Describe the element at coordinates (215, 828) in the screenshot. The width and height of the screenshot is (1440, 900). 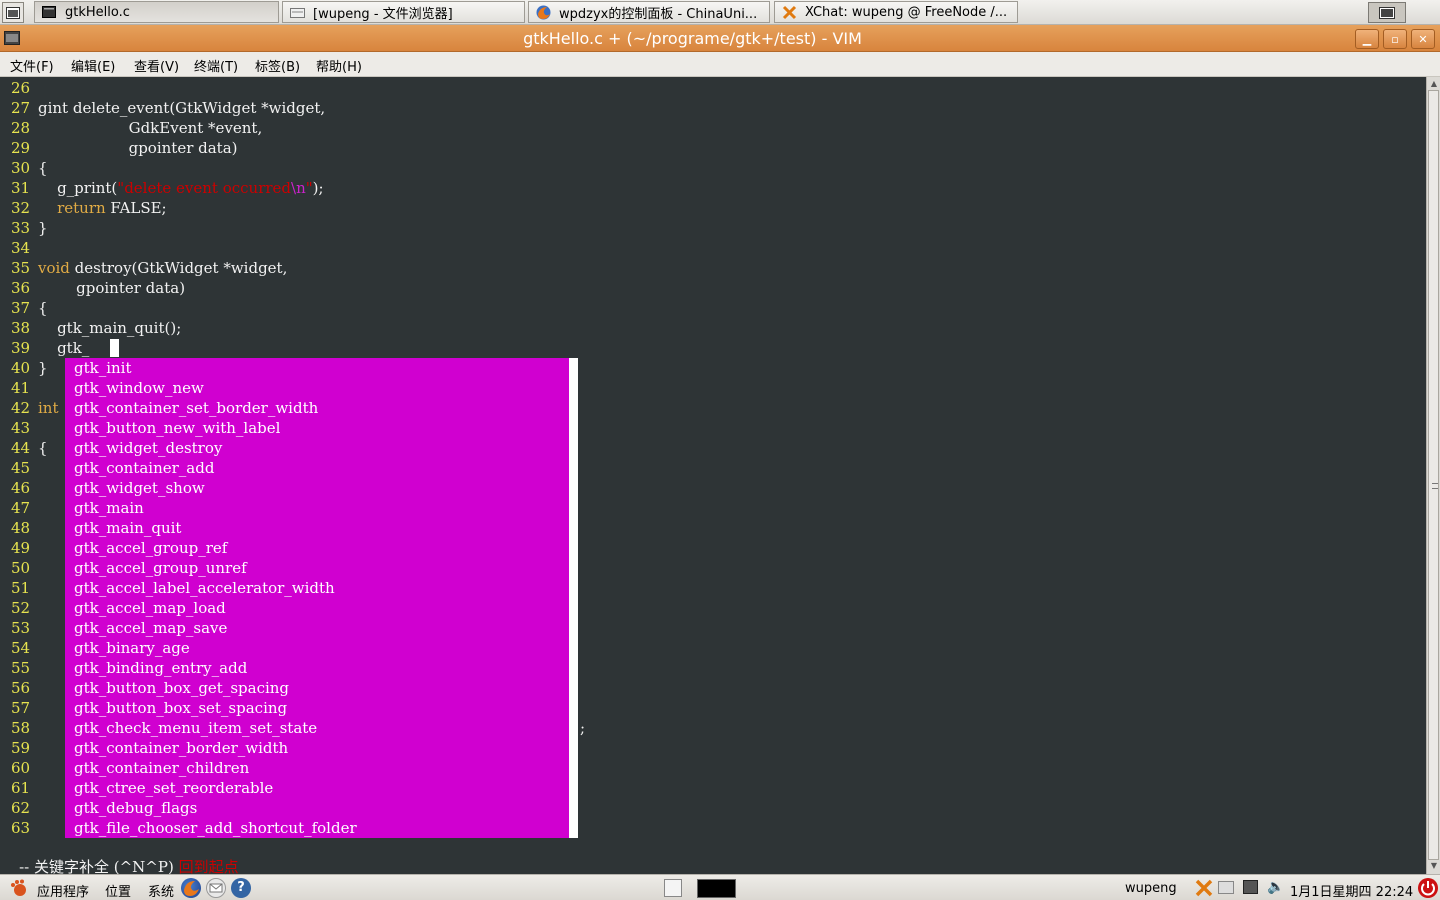
I see `completion-item: gtk_file_chooser_add_shortcut_folder` at that location.